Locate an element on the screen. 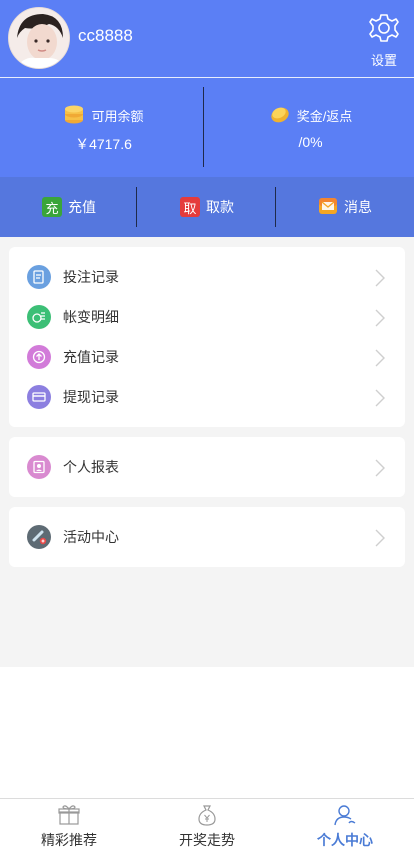 Image resolution: width=414 pixels, height=848 pixels. menu-item-label: 提现记录 is located at coordinates (91, 397).